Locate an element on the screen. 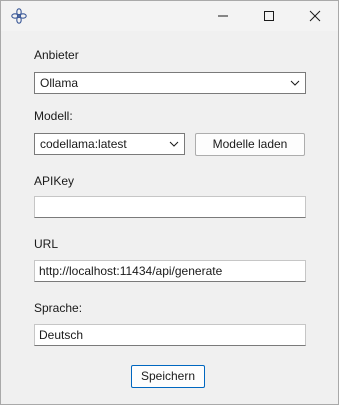 The image size is (339, 405). close-button is located at coordinates (315, 16).